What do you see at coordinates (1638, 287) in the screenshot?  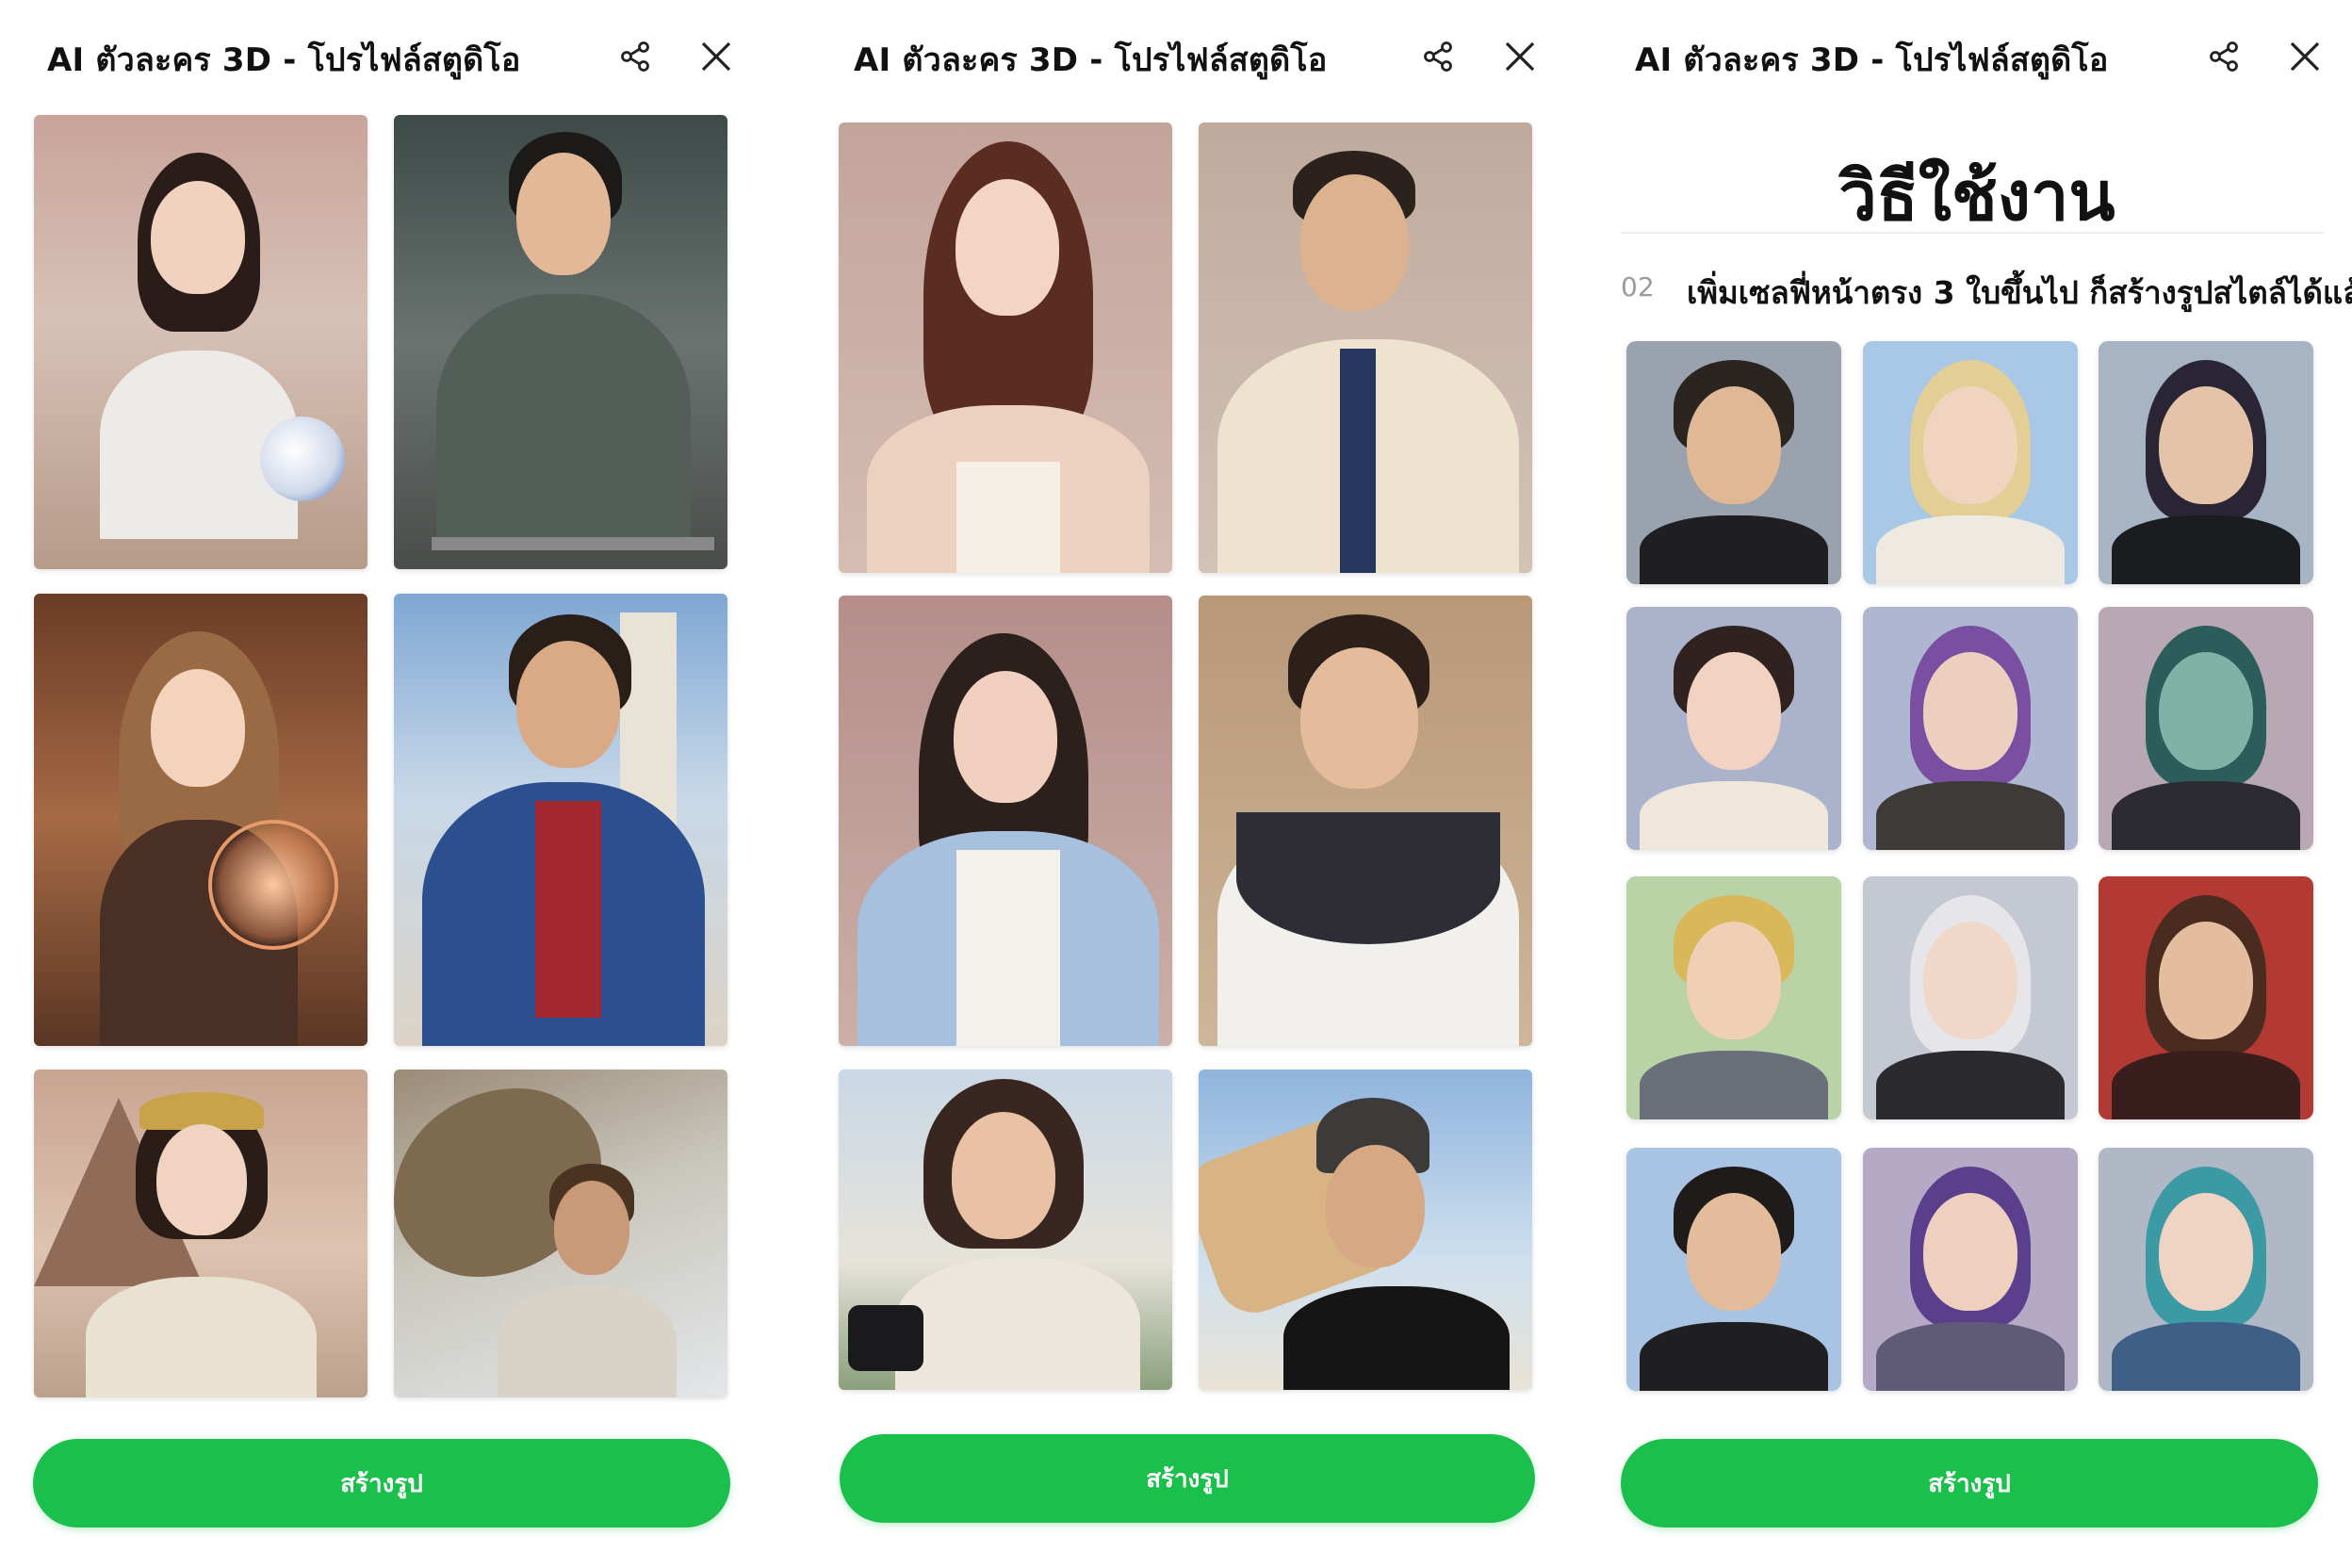 I see `step-number: 02` at bounding box center [1638, 287].